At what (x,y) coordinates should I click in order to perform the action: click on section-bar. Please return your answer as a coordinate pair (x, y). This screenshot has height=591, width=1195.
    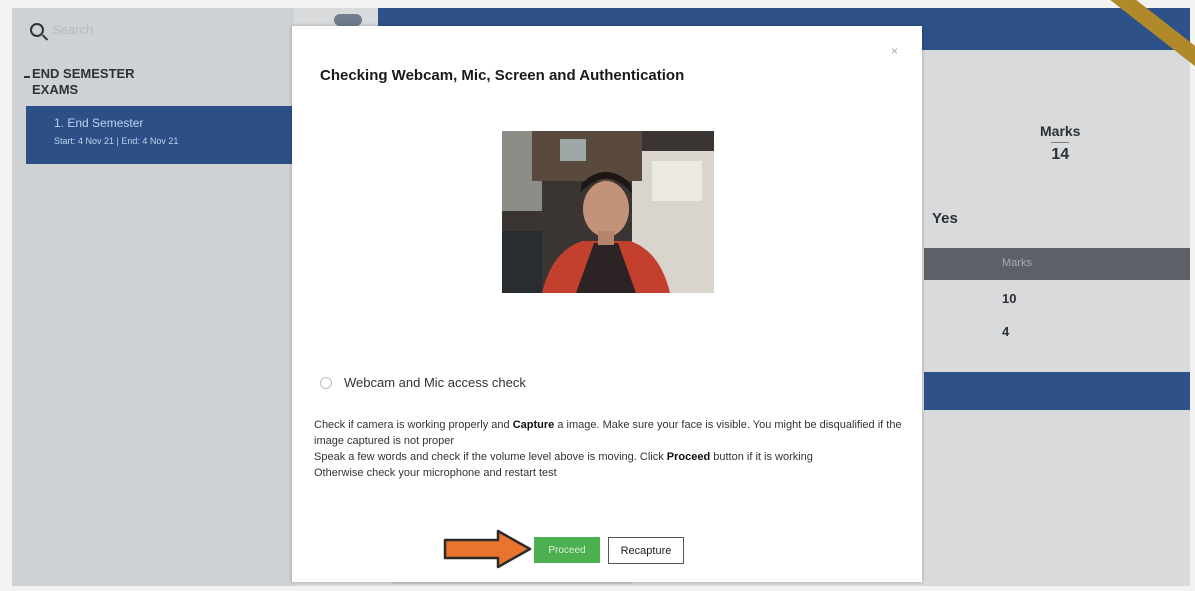
    Looking at the image, I should click on (1057, 391).